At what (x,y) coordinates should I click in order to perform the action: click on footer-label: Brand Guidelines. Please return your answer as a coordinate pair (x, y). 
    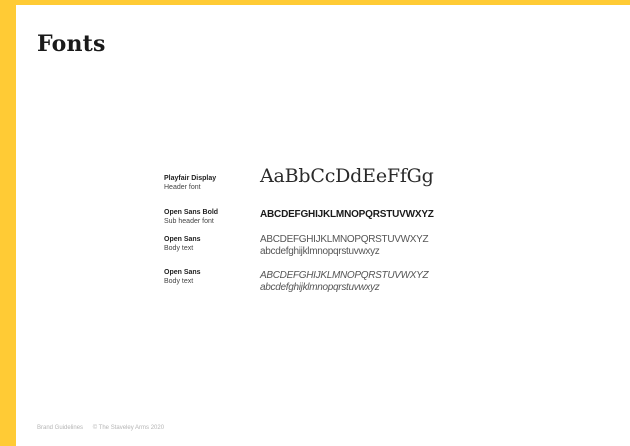
    Looking at the image, I should click on (60, 428).